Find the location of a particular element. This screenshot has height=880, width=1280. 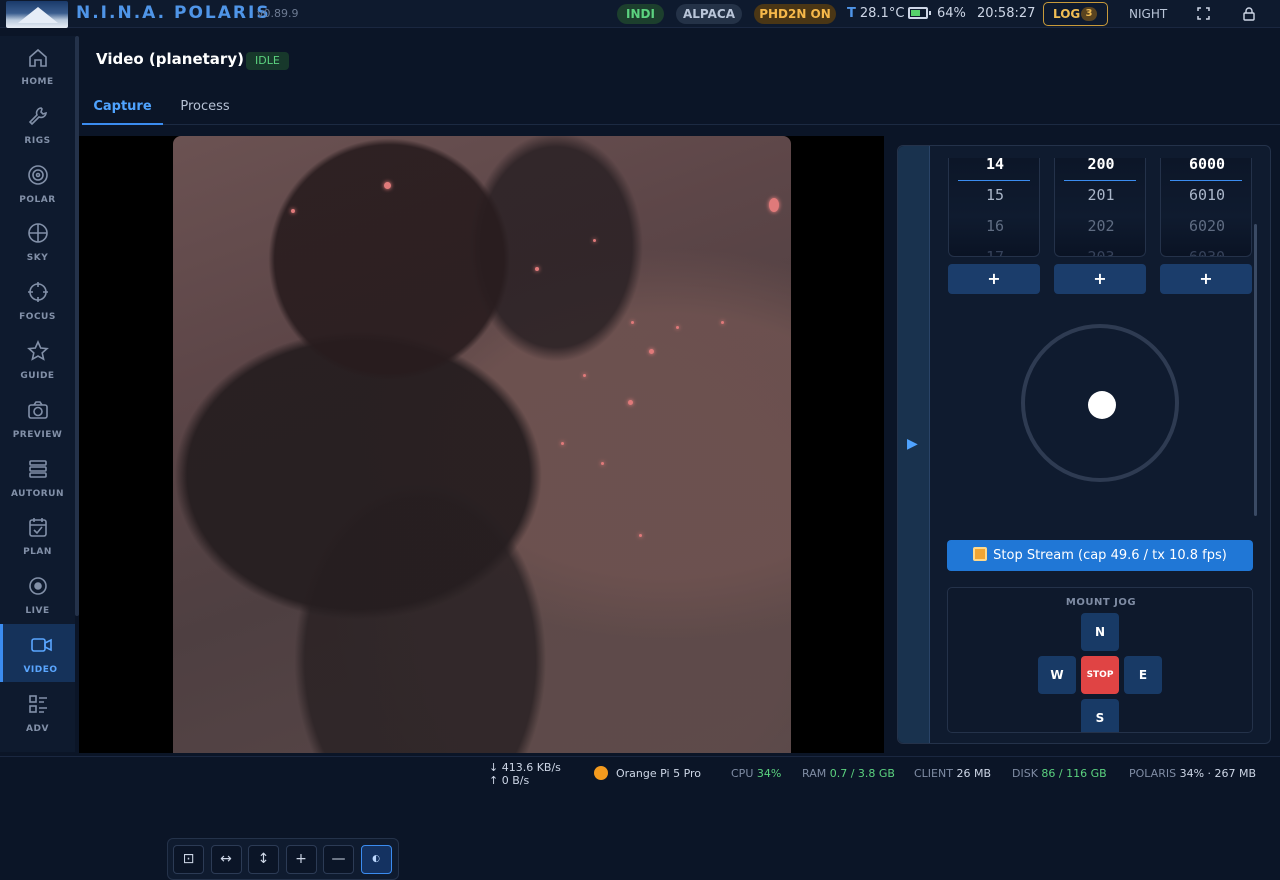

joystick is located at coordinates (1100, 403).